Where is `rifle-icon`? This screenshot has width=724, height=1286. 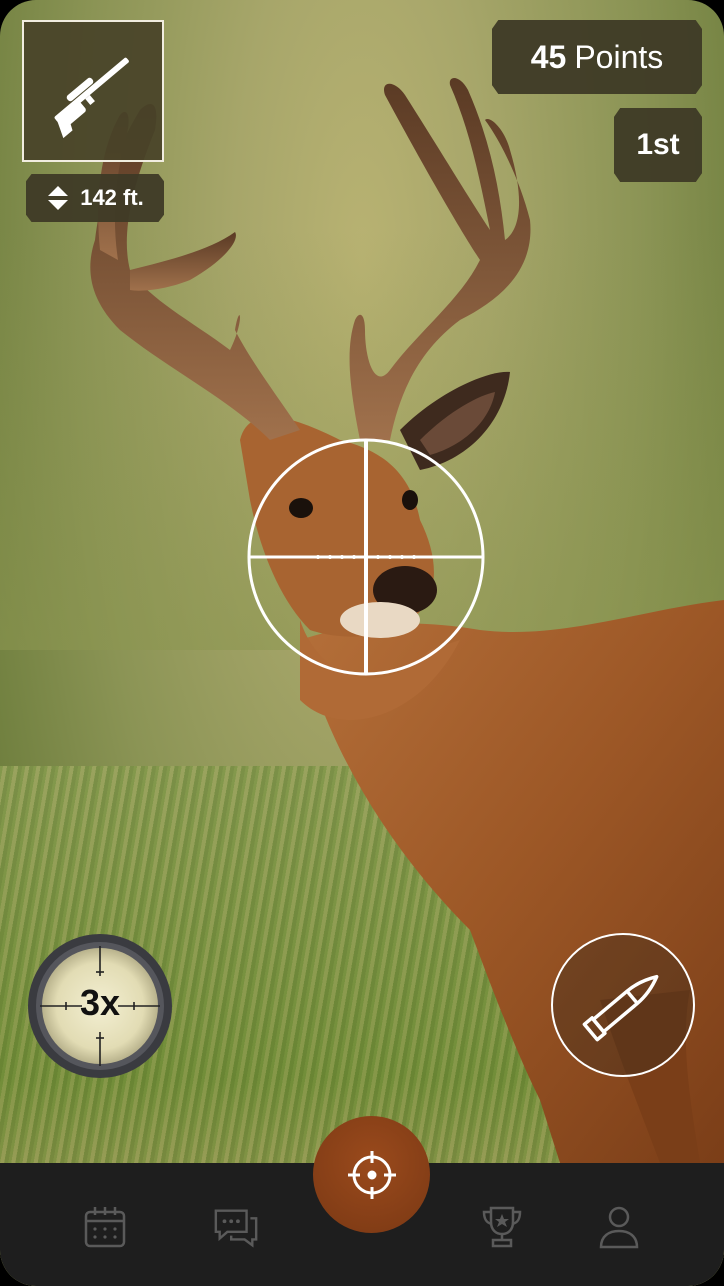 rifle-icon is located at coordinates (91, 98).